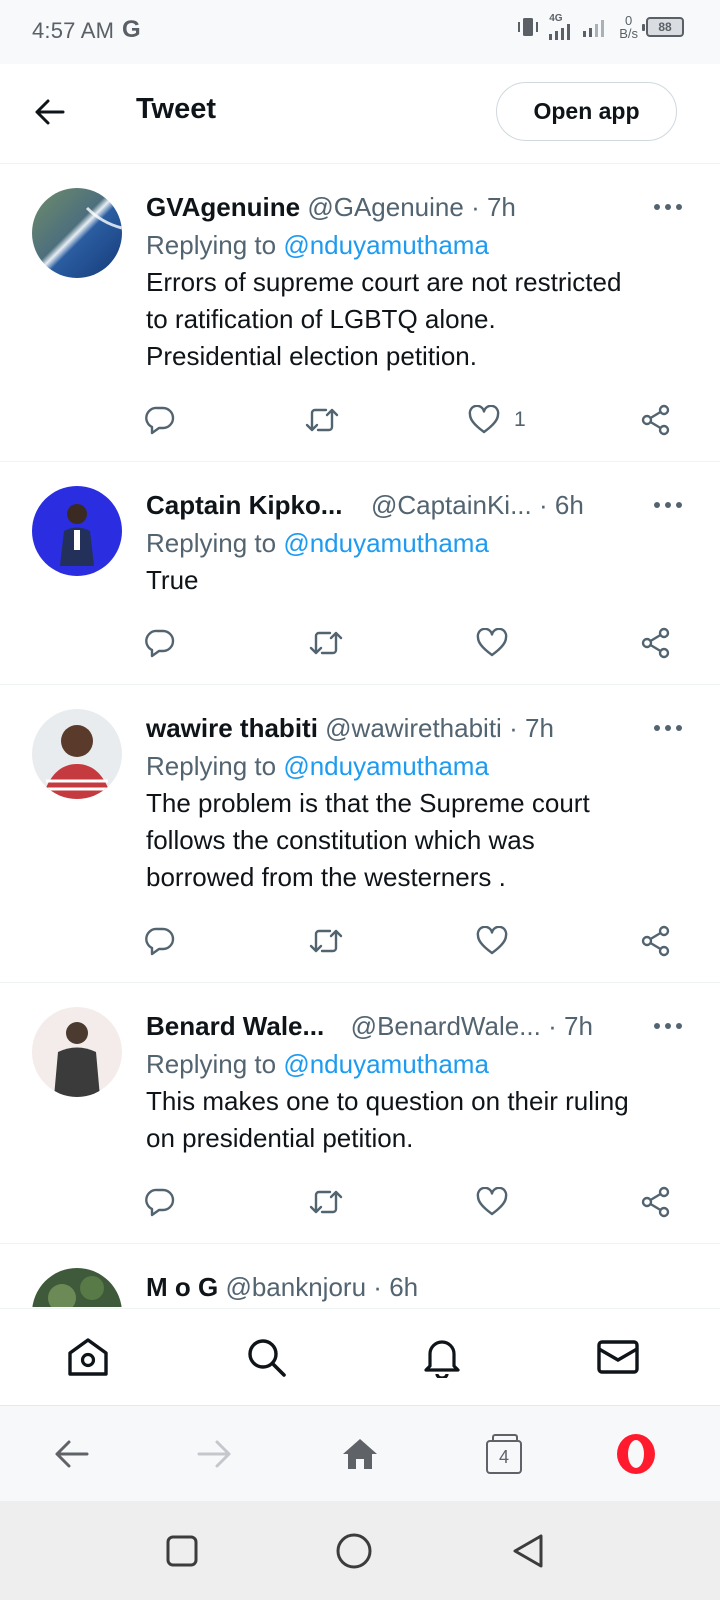 The height and width of the screenshot is (1600, 720). What do you see at coordinates (528, 27) in the screenshot?
I see `vibrate-icon` at bounding box center [528, 27].